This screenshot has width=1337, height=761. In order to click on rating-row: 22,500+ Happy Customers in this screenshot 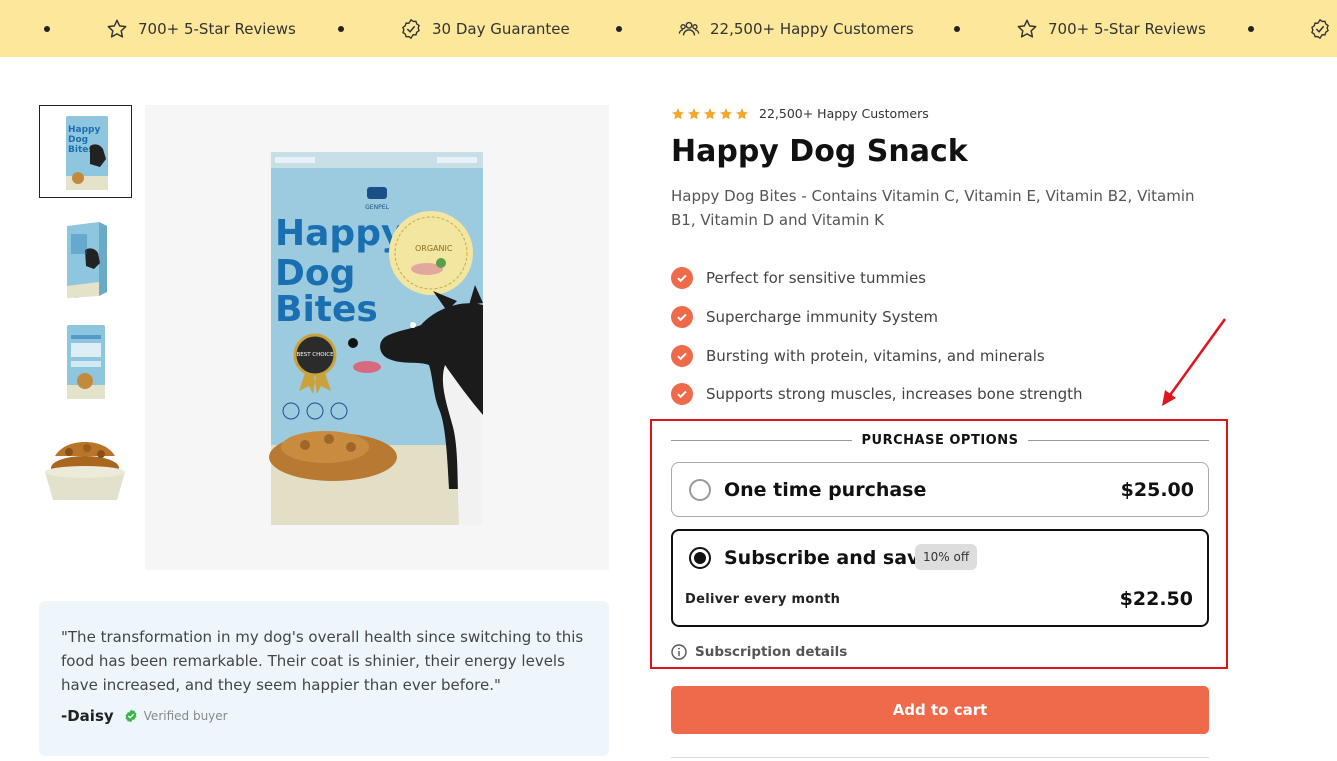, I will do `click(800, 113)`.